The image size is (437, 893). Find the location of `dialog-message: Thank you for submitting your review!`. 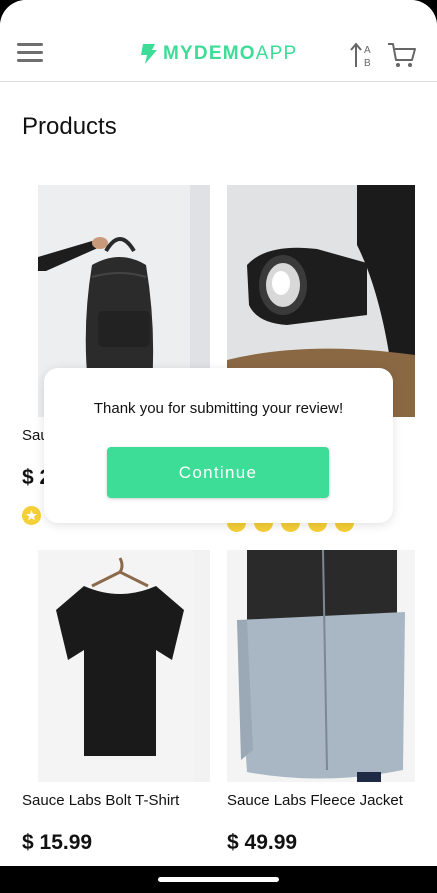

dialog-message: Thank you for submitting your review! is located at coordinates (218, 408).